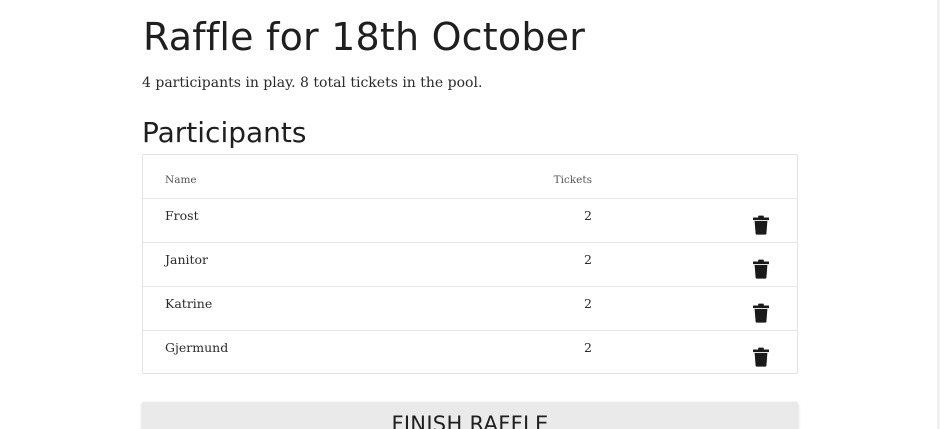  Describe the element at coordinates (364, 37) in the screenshot. I see `page-title: Raffle for 18th October` at that location.